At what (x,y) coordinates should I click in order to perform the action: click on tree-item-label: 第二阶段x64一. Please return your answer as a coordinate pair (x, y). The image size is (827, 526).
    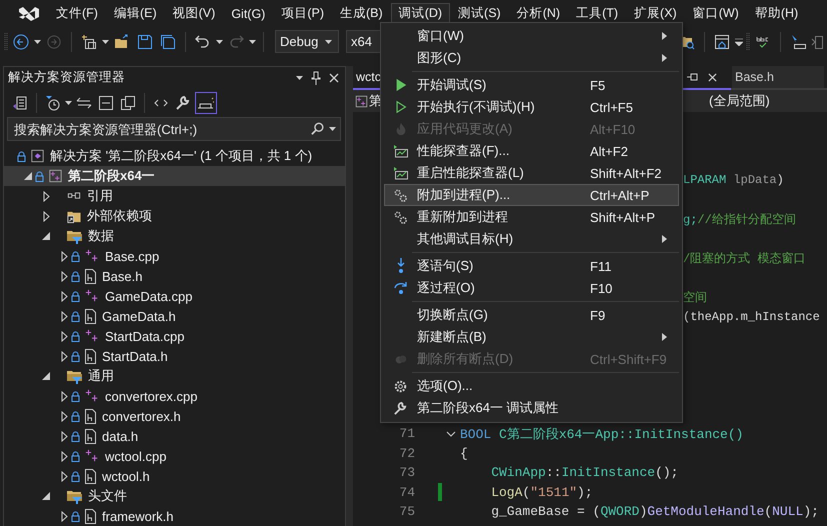
    Looking at the image, I should click on (111, 176).